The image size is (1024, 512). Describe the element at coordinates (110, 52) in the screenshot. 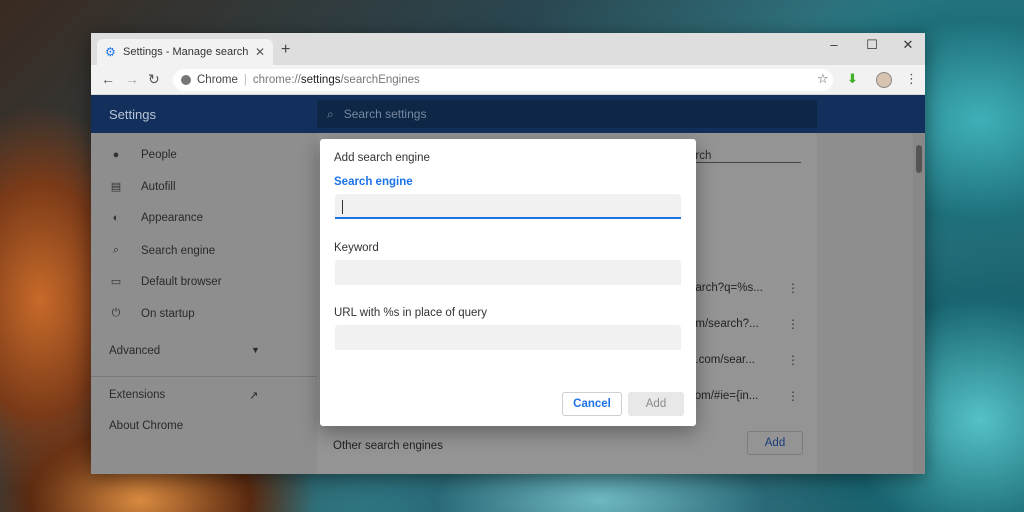

I see `gear-icon: ⚙` at that location.